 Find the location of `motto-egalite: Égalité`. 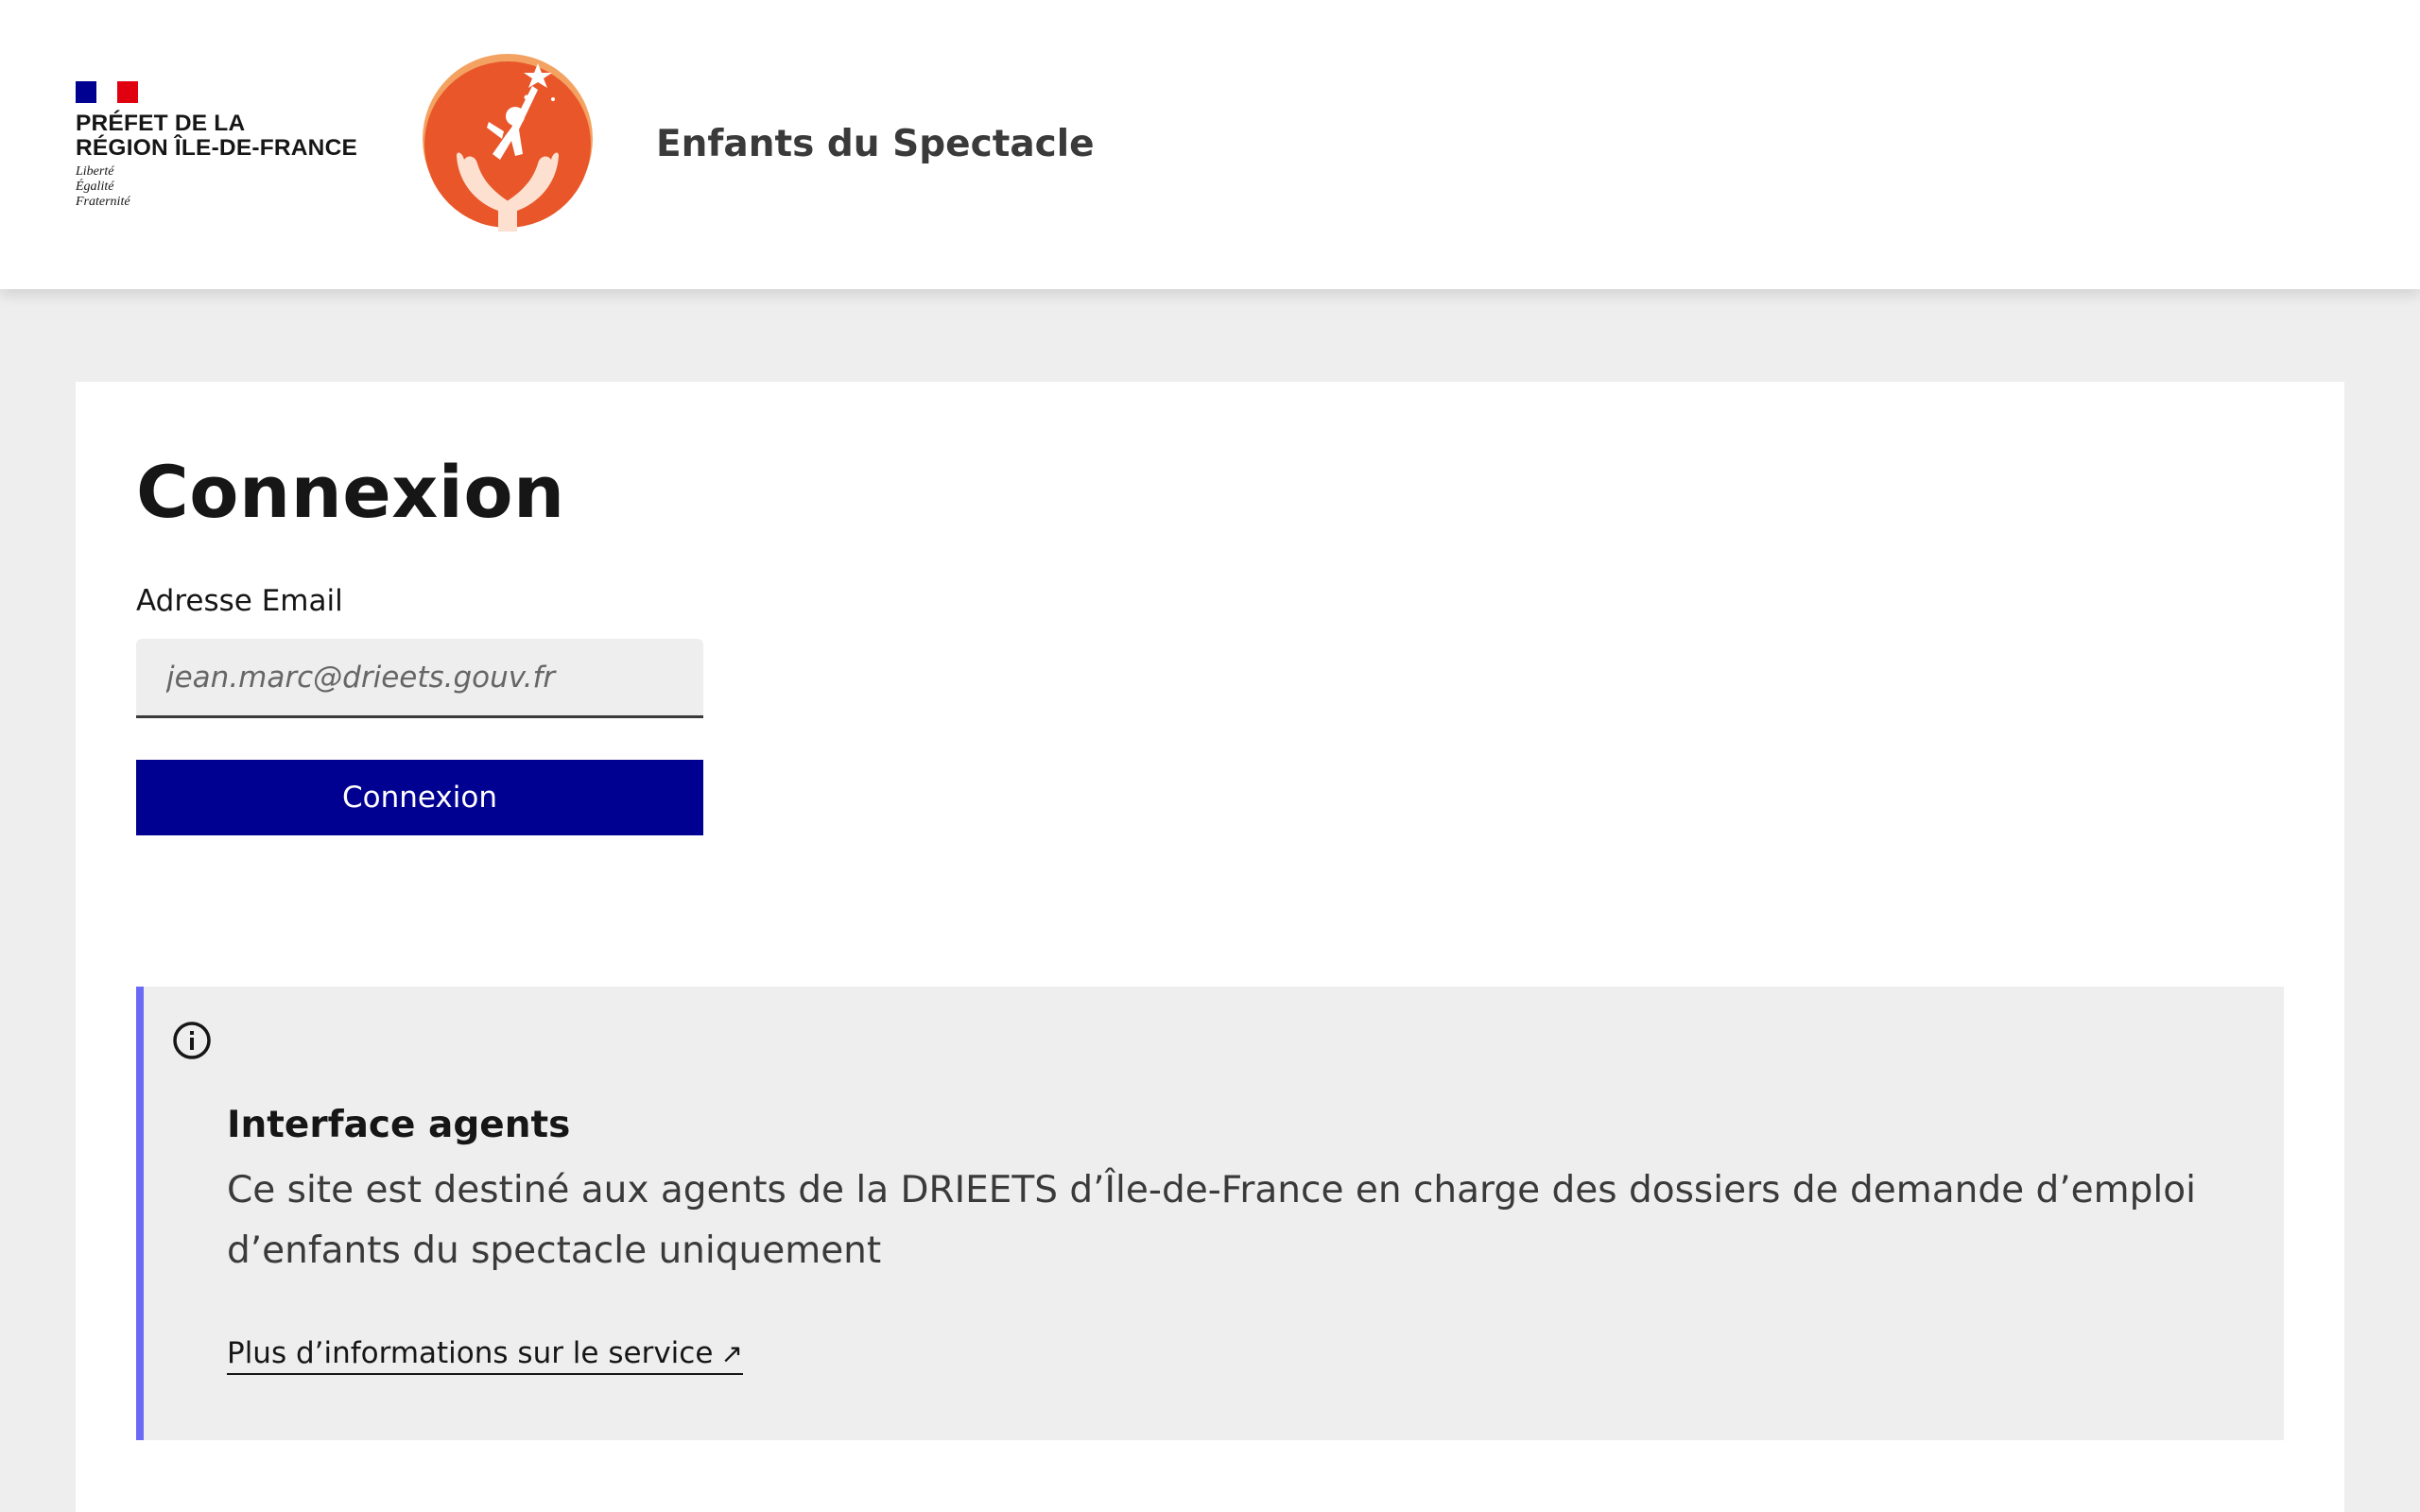

motto-egalite: Égalité is located at coordinates (95, 187).